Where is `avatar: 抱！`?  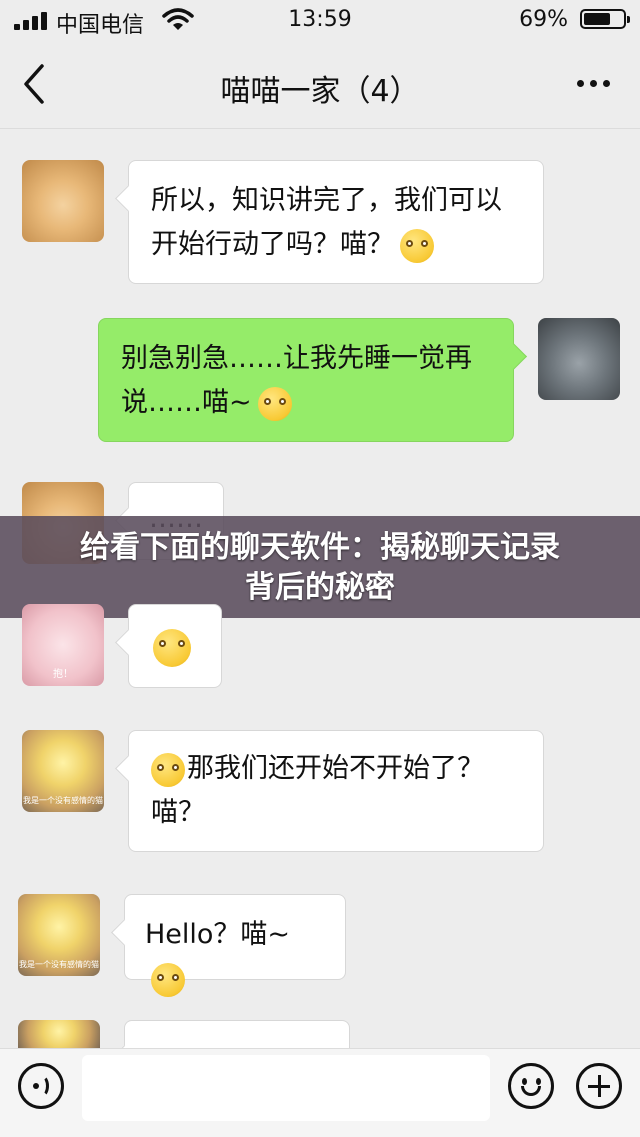
avatar: 抱！ is located at coordinates (63, 645).